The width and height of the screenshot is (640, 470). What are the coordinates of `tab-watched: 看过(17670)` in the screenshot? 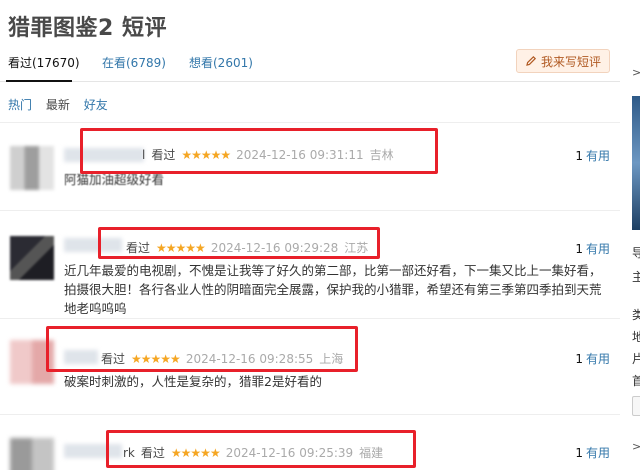 It's located at (44, 62).